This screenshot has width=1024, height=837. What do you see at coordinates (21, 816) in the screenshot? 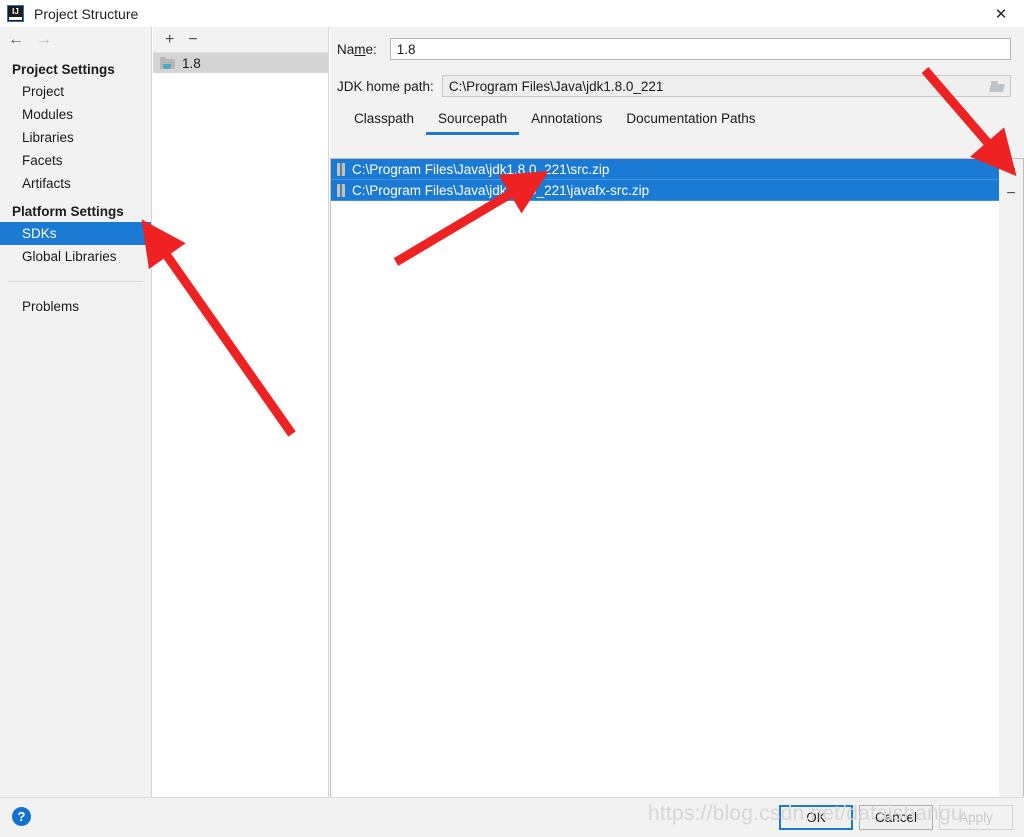
I see `help-icon: ?` at bounding box center [21, 816].